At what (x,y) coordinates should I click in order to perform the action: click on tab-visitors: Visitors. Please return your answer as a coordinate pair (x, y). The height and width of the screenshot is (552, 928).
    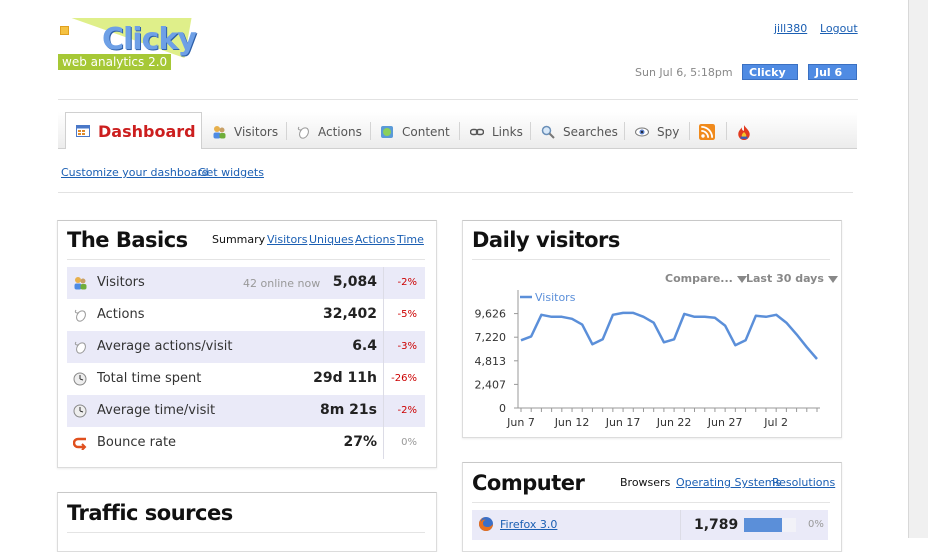
    Looking at the image, I should click on (245, 132).